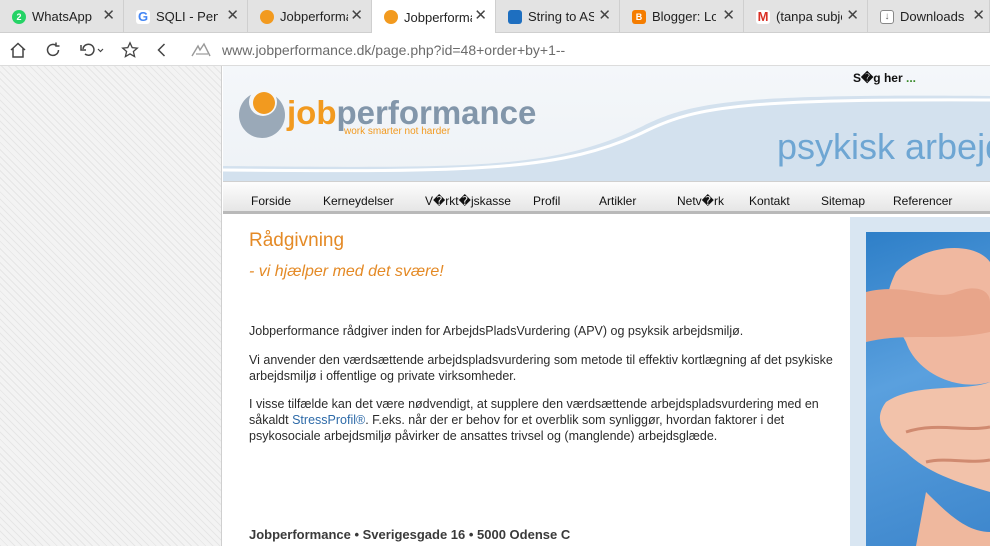 This screenshot has height=546, width=990. Describe the element at coordinates (328, 420) in the screenshot. I see `stressprofil-link: StressProfil®` at that location.